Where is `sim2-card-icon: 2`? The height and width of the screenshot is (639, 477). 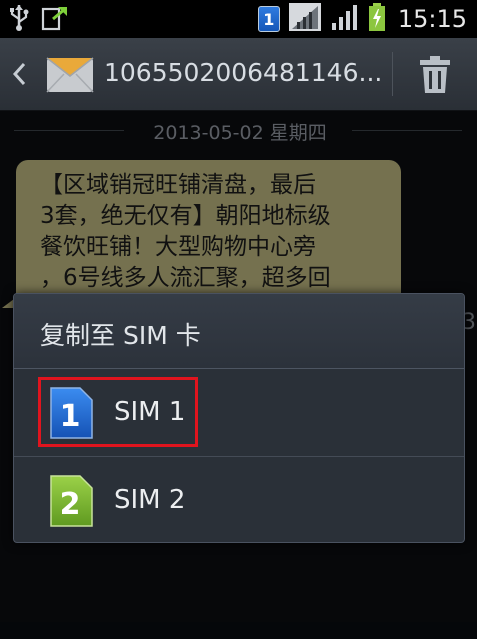
sim2-card-icon: 2 is located at coordinates (71, 503).